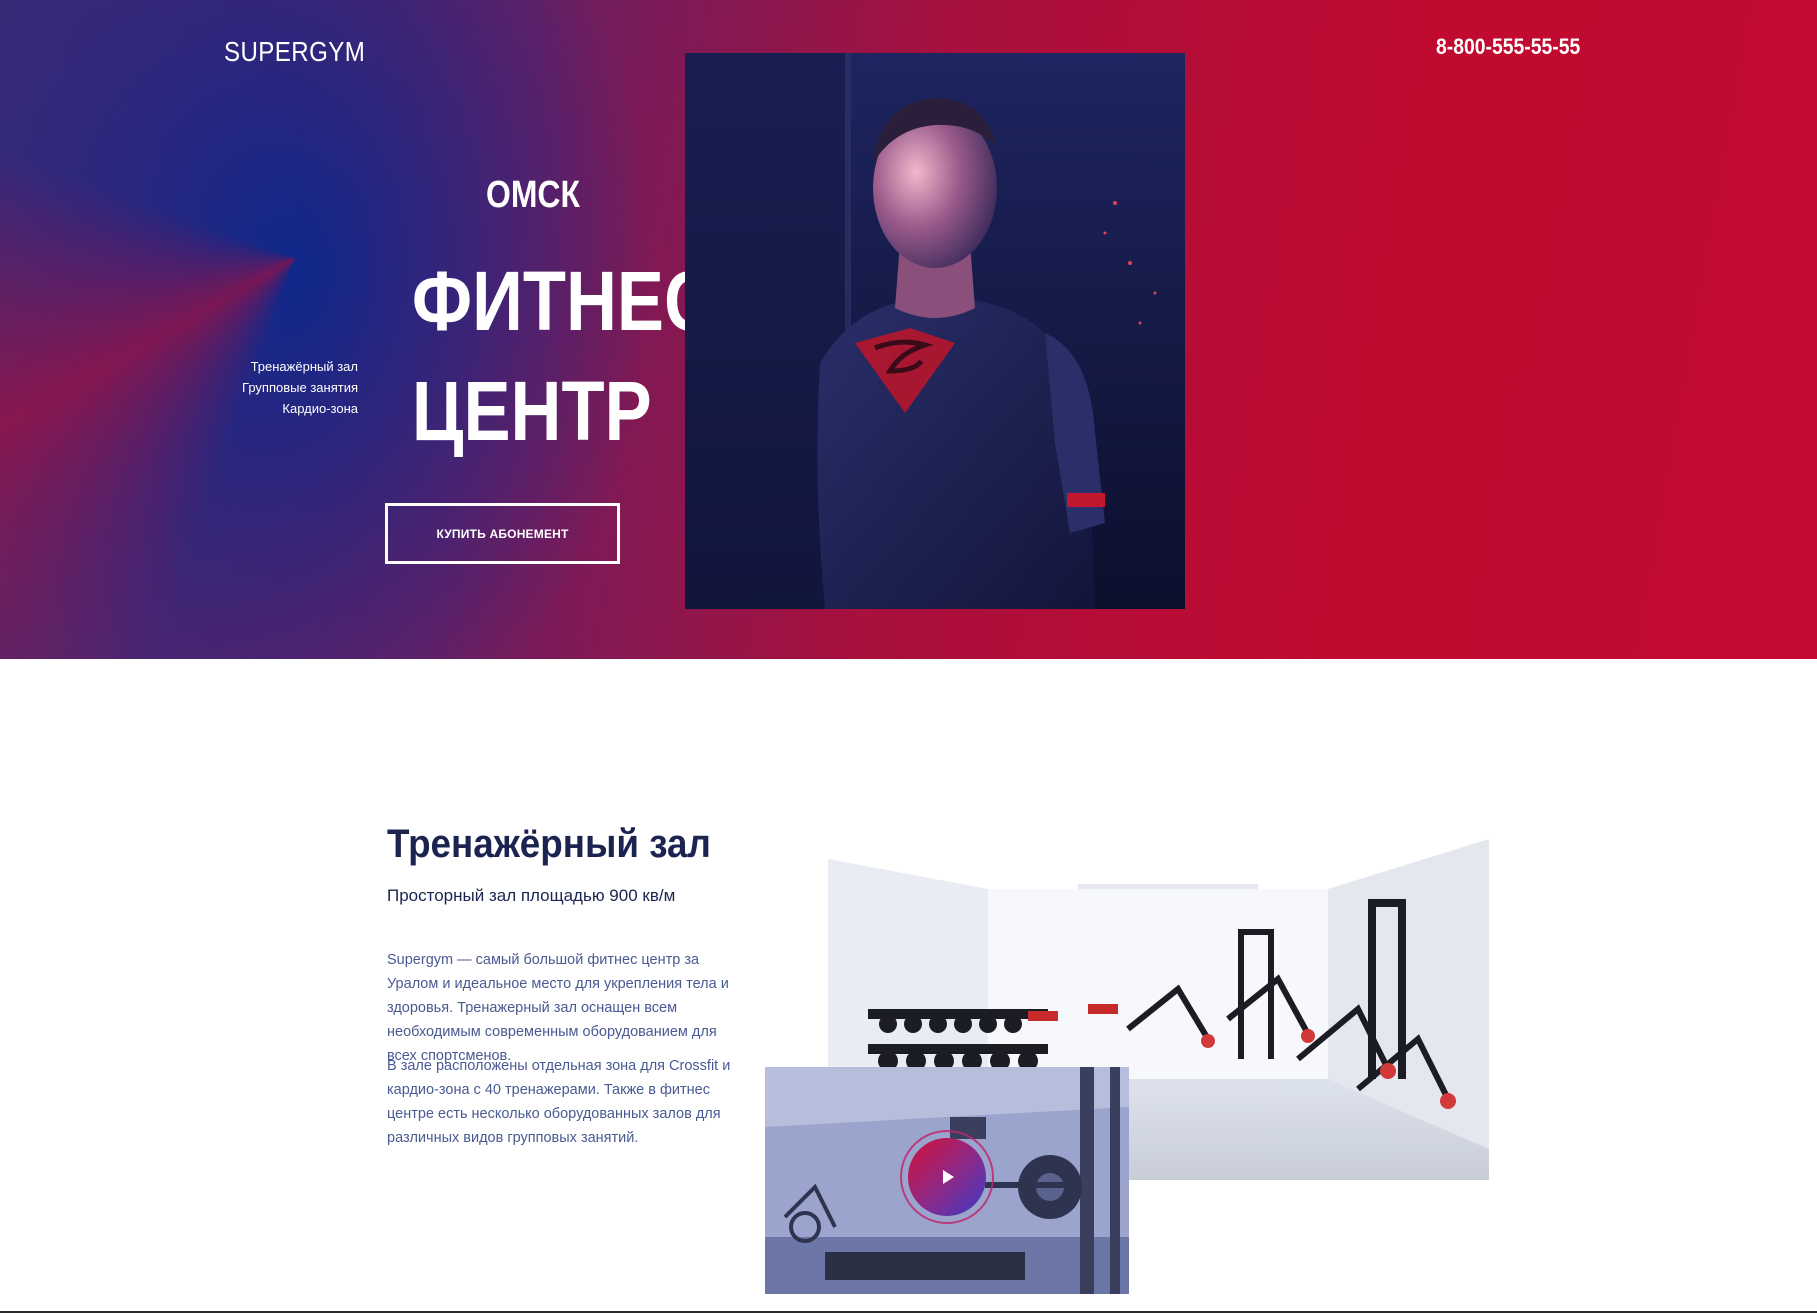 The height and width of the screenshot is (1313, 1817). What do you see at coordinates (300, 387) in the screenshot?
I see `feature-group-classes: Групповые занятия` at bounding box center [300, 387].